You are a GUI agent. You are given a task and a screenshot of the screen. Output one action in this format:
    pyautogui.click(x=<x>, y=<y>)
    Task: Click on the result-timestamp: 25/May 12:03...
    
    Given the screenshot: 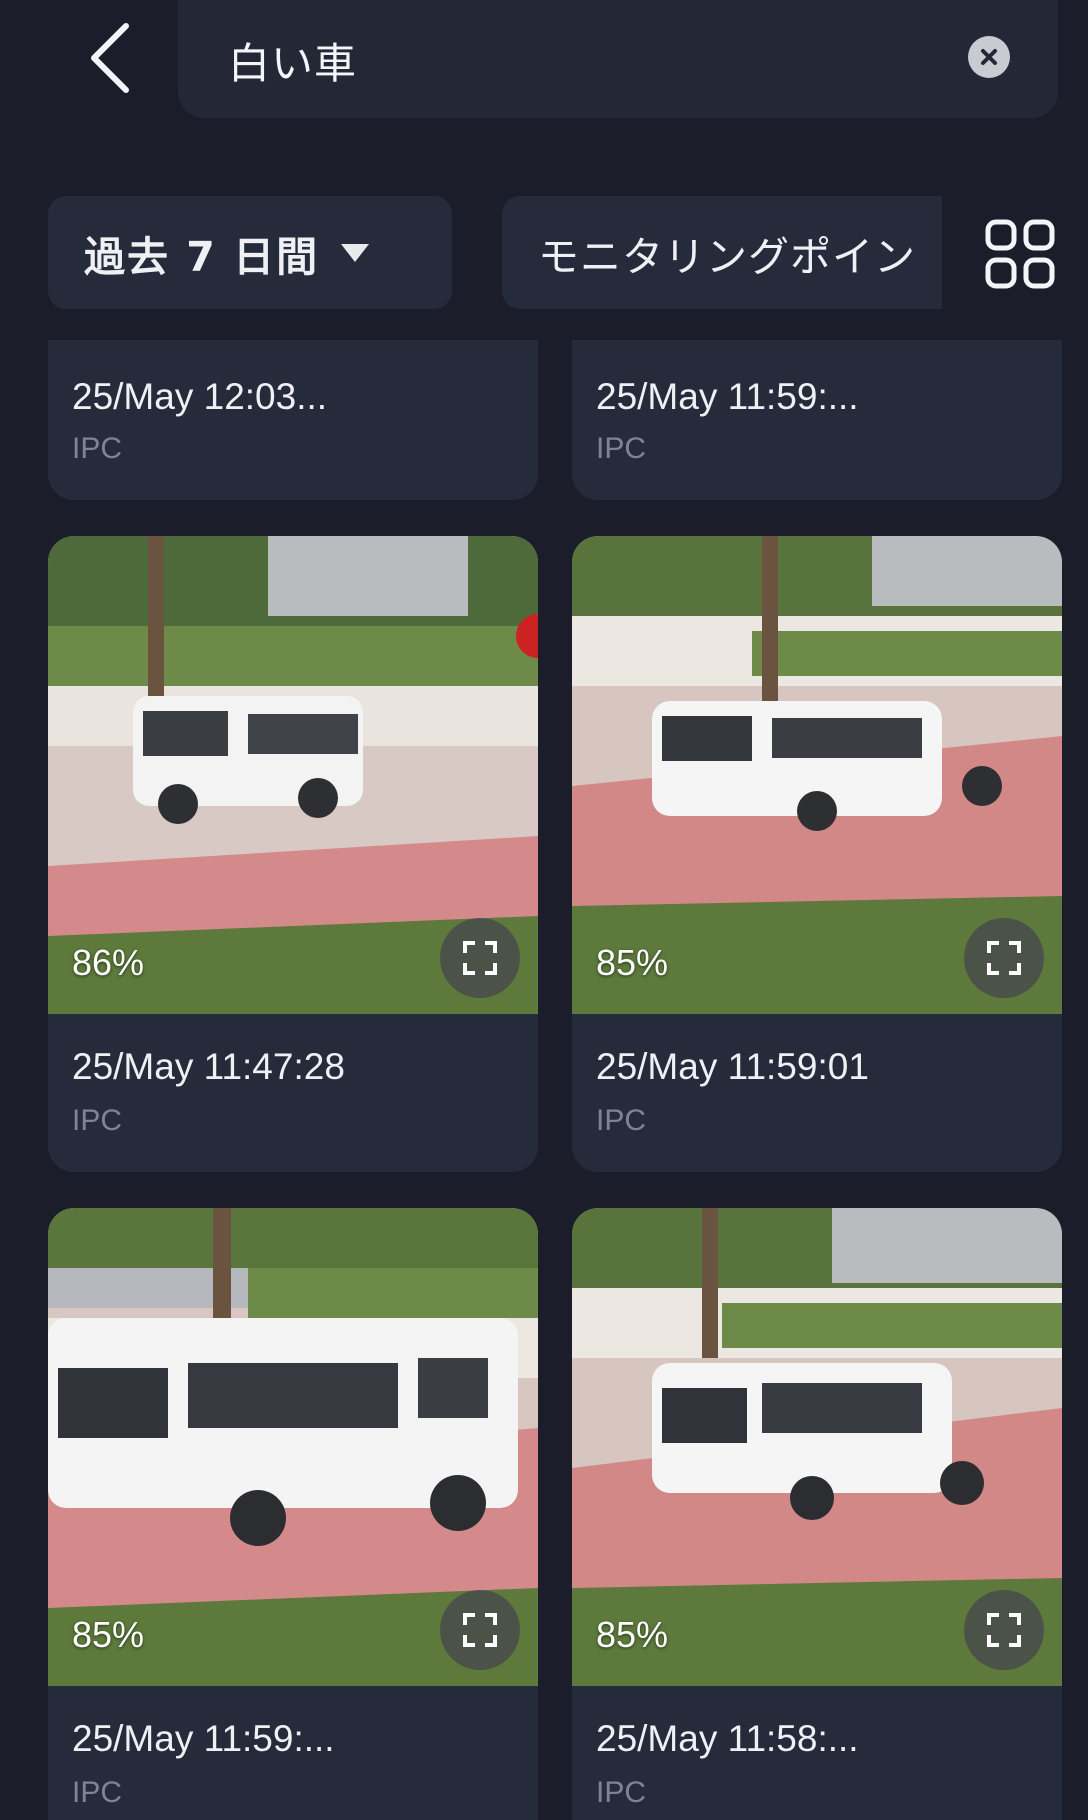 What is the action you would take?
    pyautogui.click(x=200, y=396)
    